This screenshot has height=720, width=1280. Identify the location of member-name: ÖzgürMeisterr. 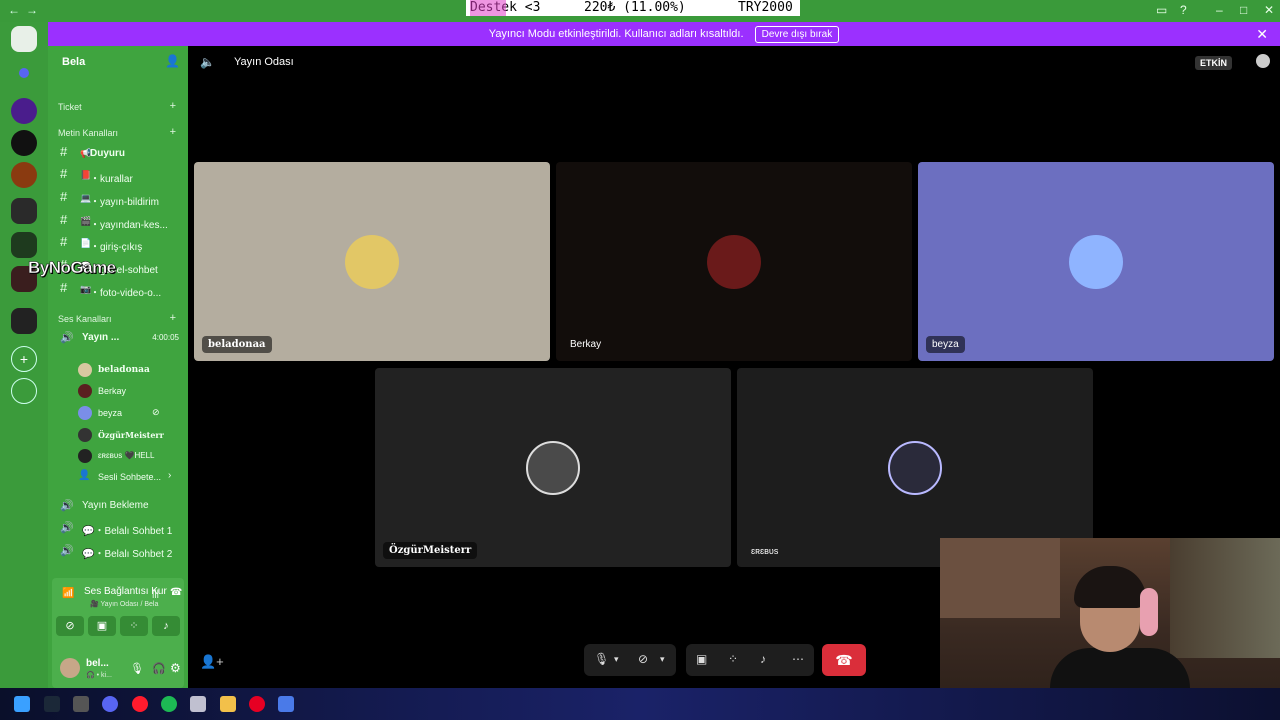
(131, 435).